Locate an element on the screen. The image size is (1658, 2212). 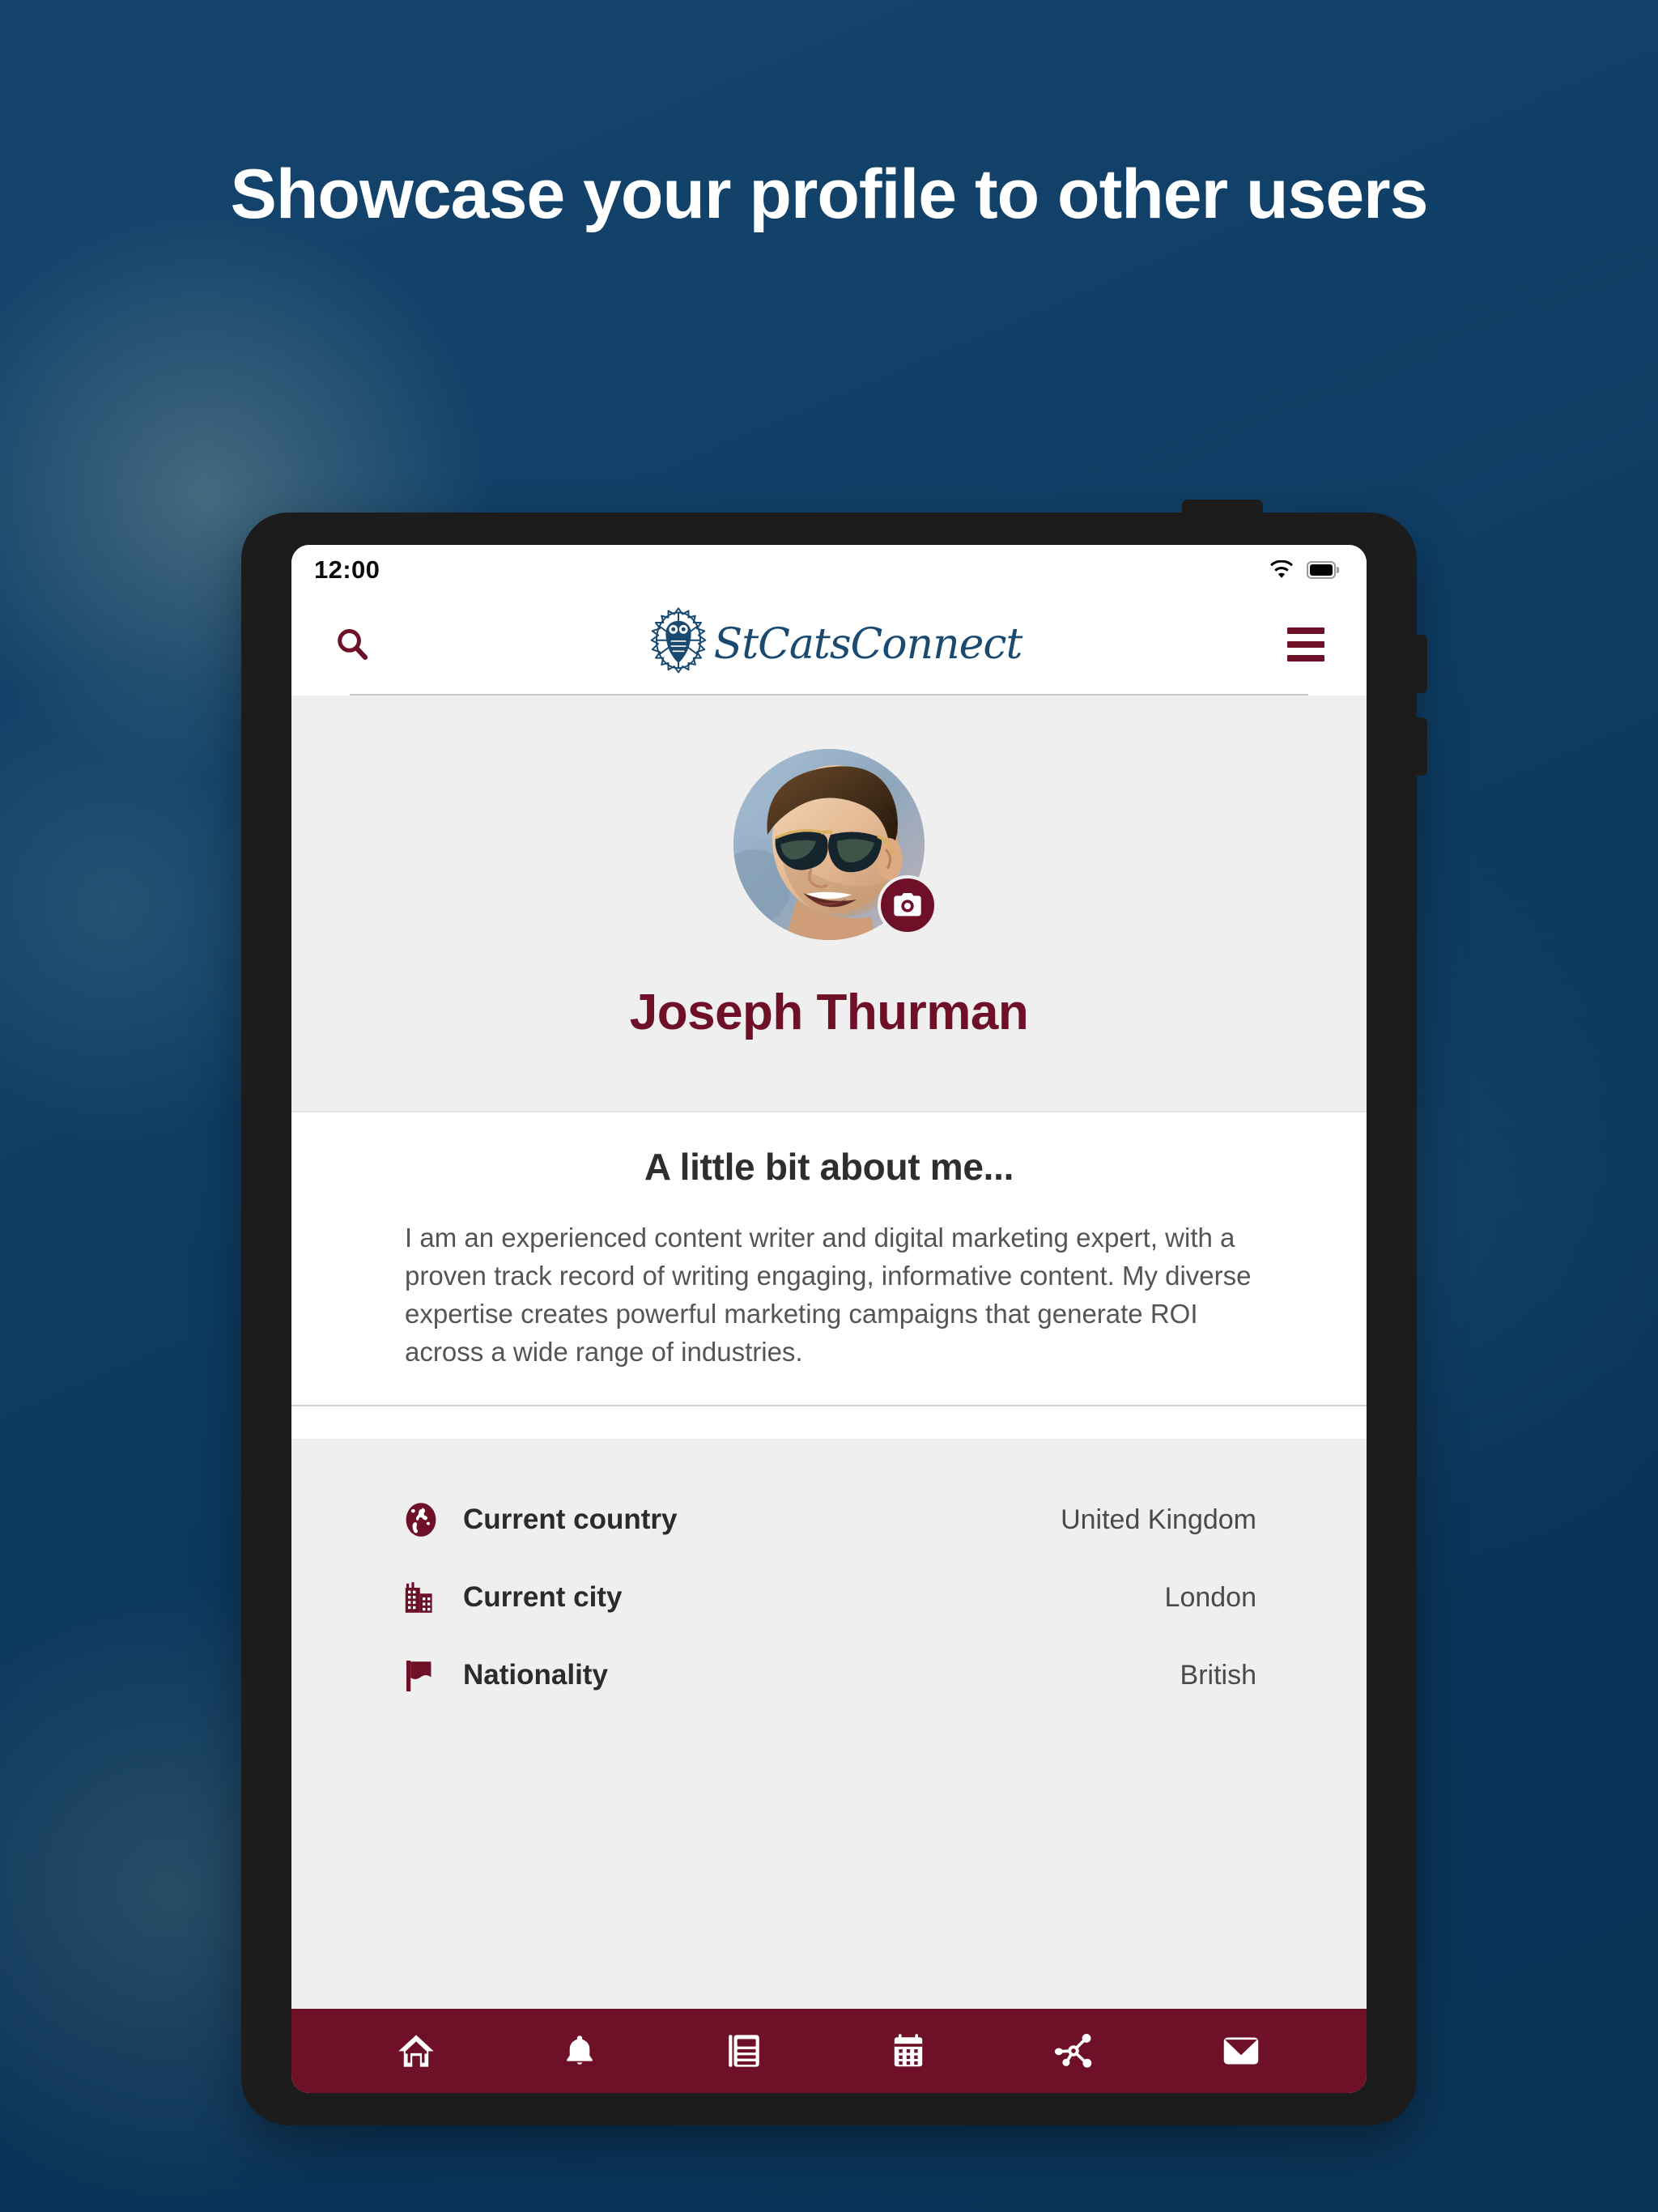
status-indicators is located at coordinates (1304, 570).